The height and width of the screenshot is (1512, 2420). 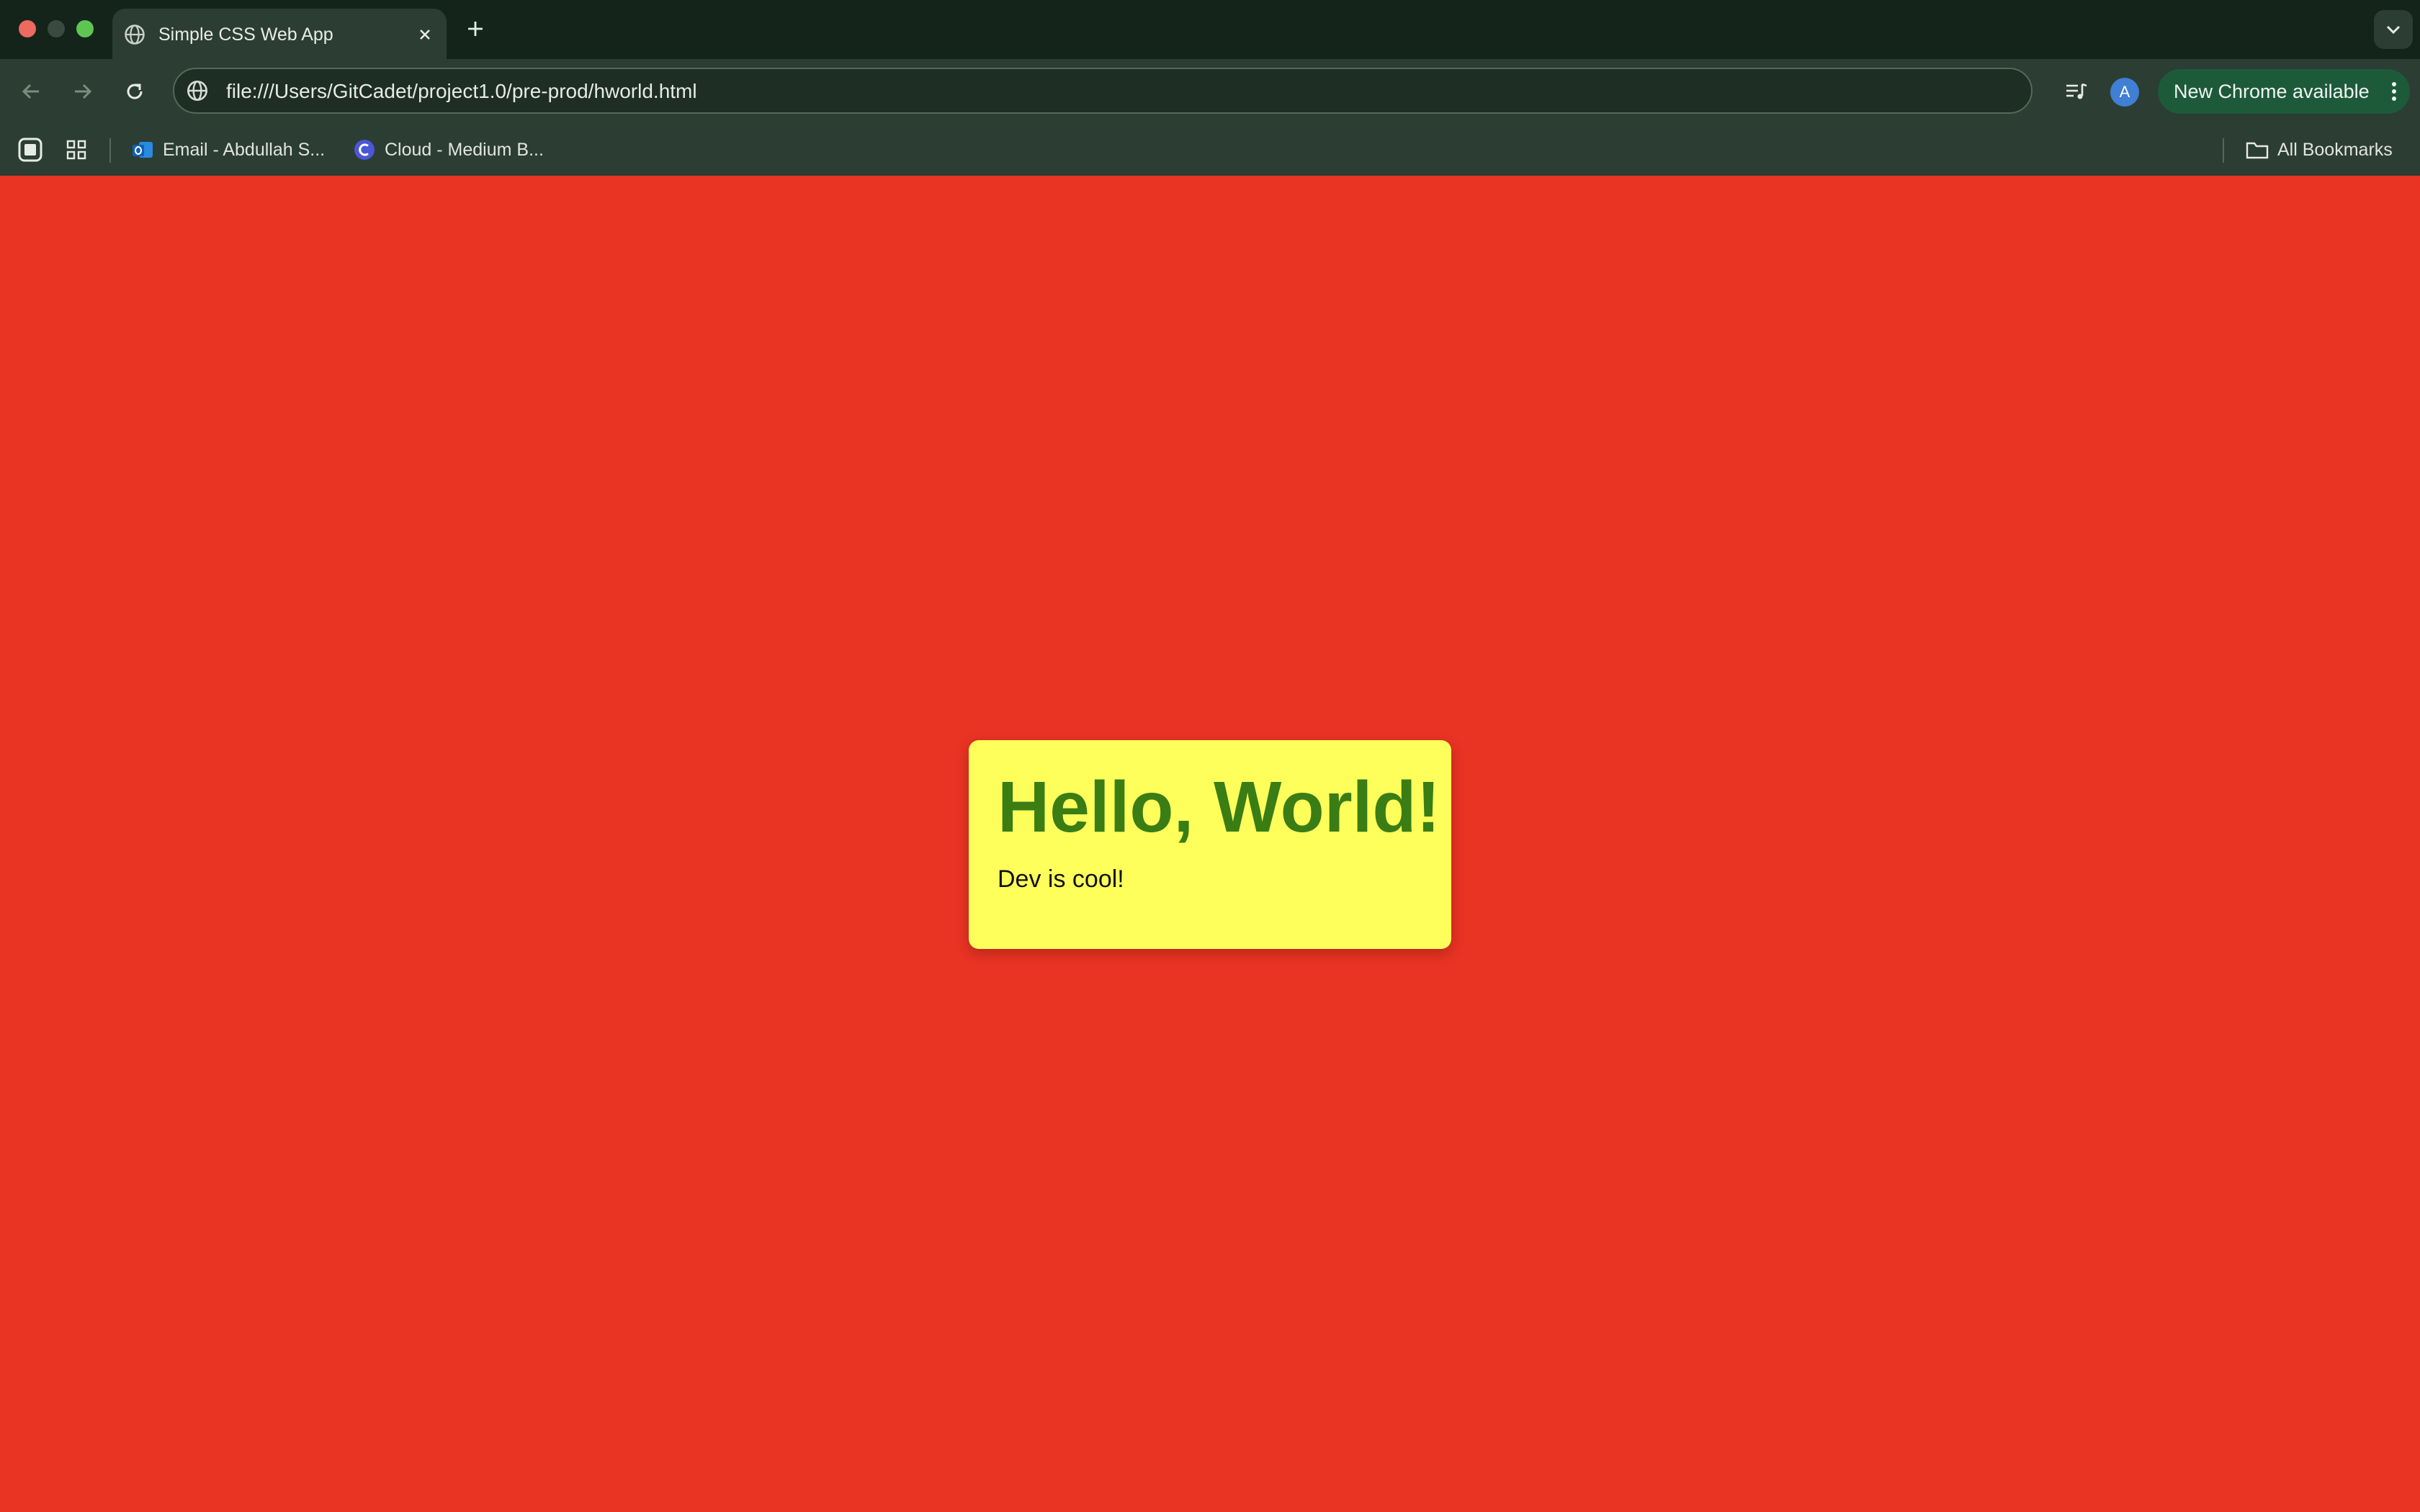 What do you see at coordinates (245, 34) in the screenshot?
I see `tab-title: Simple CSS Web App` at bounding box center [245, 34].